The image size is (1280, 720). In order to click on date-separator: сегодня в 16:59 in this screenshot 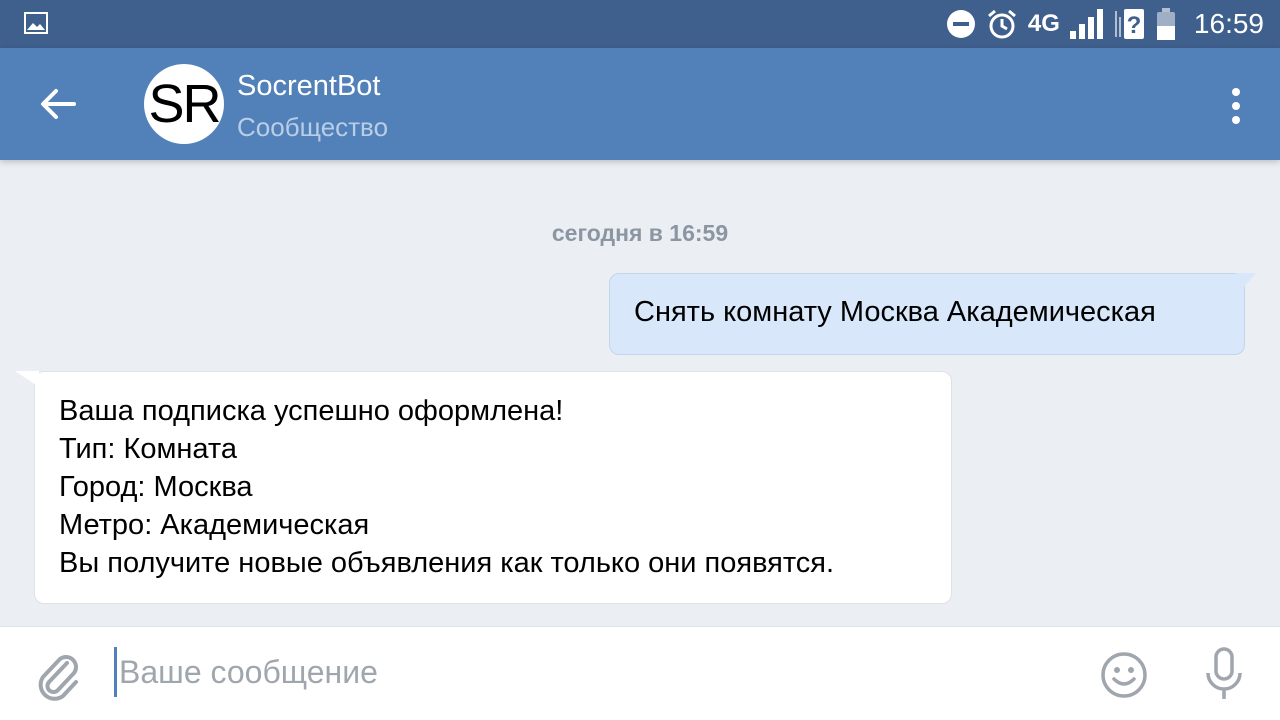, I will do `click(640, 233)`.